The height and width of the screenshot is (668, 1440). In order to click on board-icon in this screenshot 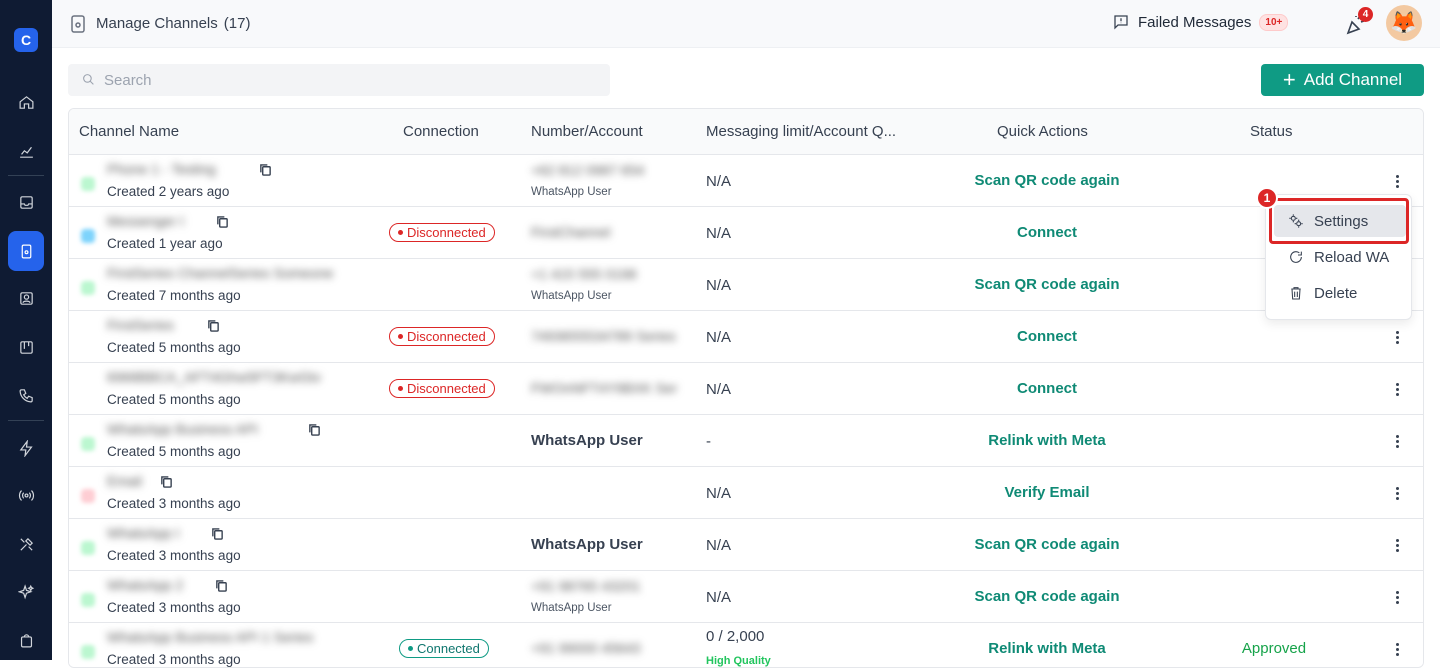, I will do `click(26, 347)`.